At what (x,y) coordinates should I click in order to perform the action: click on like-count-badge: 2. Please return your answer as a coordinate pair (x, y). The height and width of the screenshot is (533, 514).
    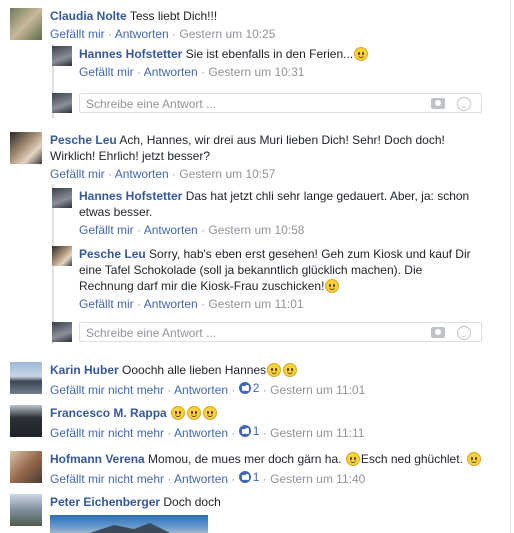
    Looking at the image, I should click on (249, 388).